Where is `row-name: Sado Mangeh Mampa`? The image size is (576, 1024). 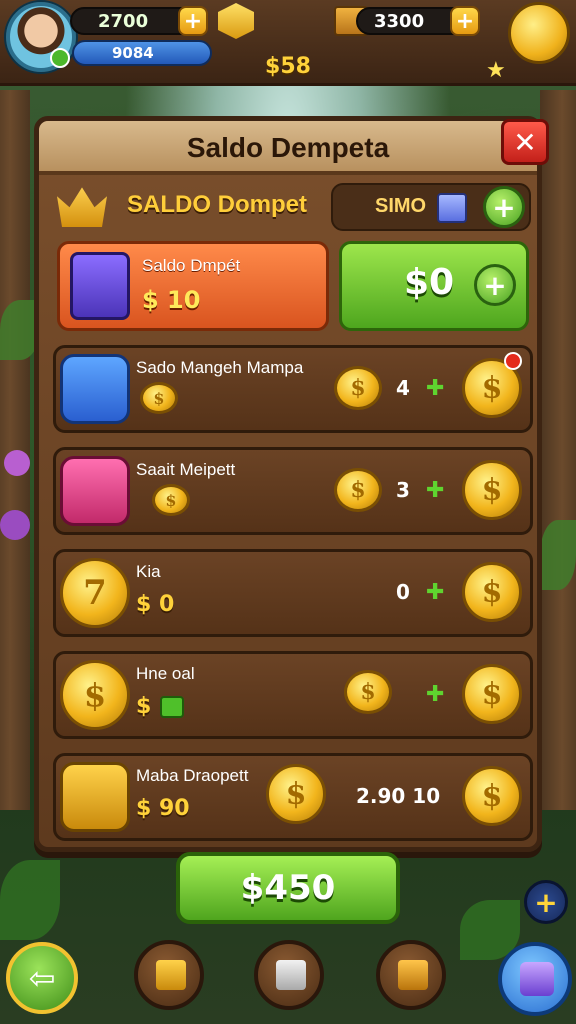 row-name: Sado Mangeh Mampa is located at coordinates (220, 367).